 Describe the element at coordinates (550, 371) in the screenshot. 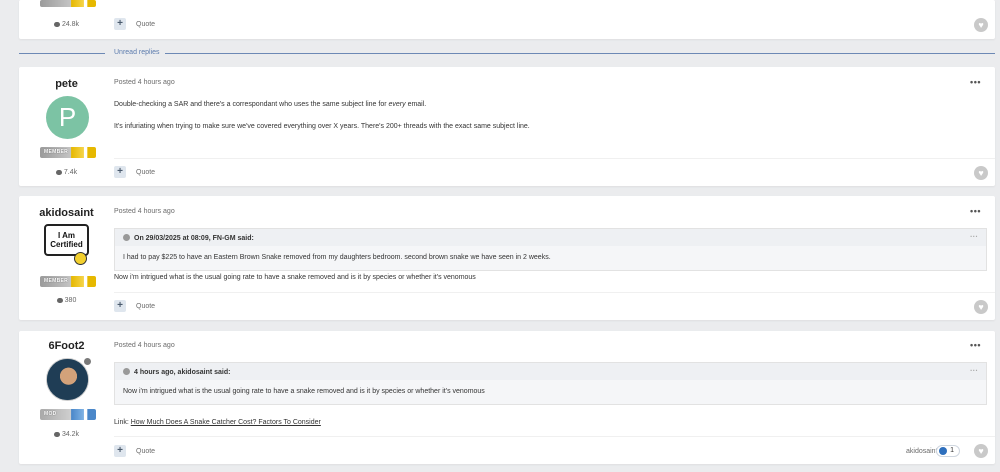

I see `quote-header: 4 hours ago, akidosaint said: ···` at that location.